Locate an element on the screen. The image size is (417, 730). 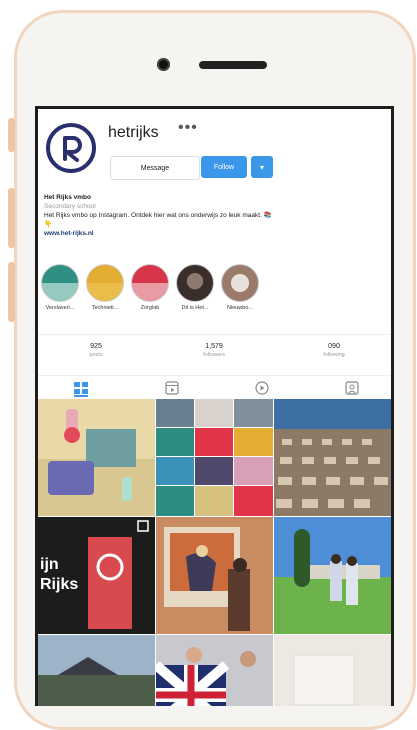
chevron-down-icon: ▾ is located at coordinates (261, 167).